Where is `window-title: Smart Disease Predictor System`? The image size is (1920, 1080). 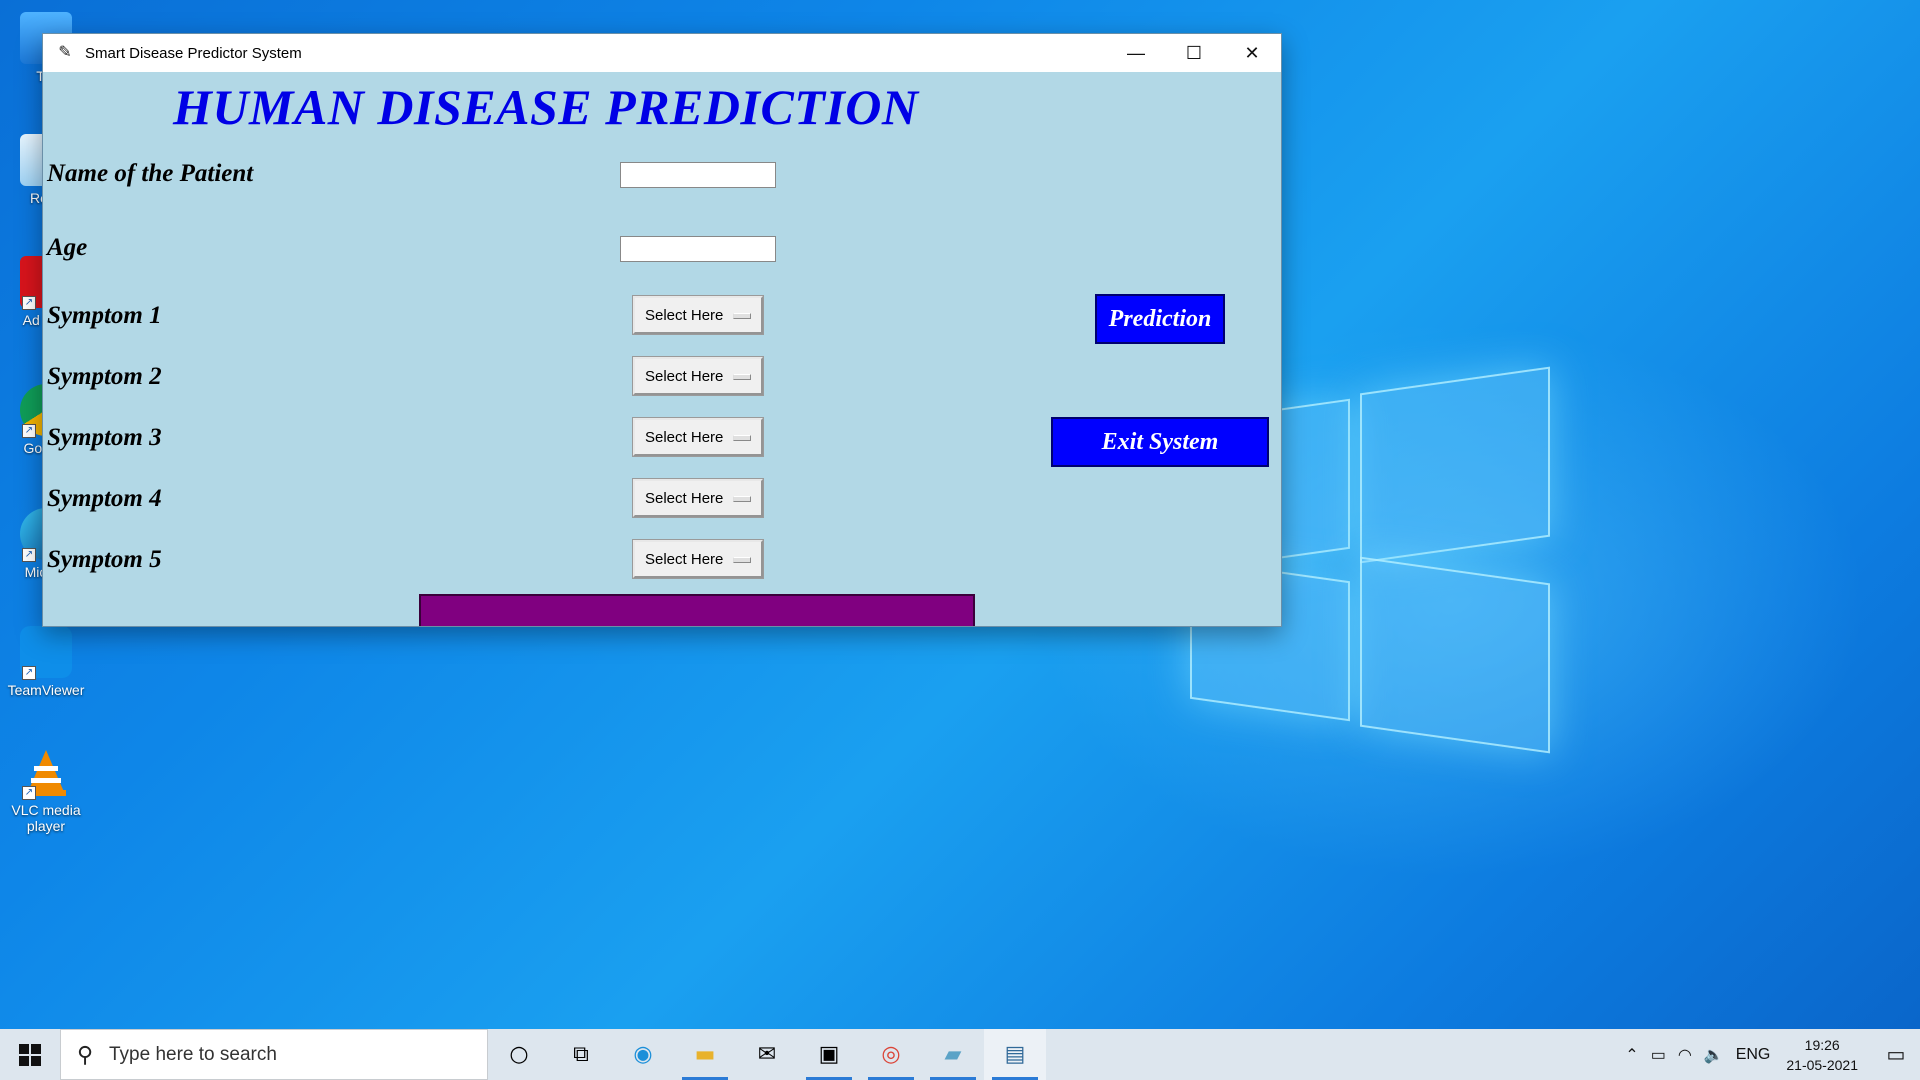 window-title: Smart Disease Predictor System is located at coordinates (193, 53).